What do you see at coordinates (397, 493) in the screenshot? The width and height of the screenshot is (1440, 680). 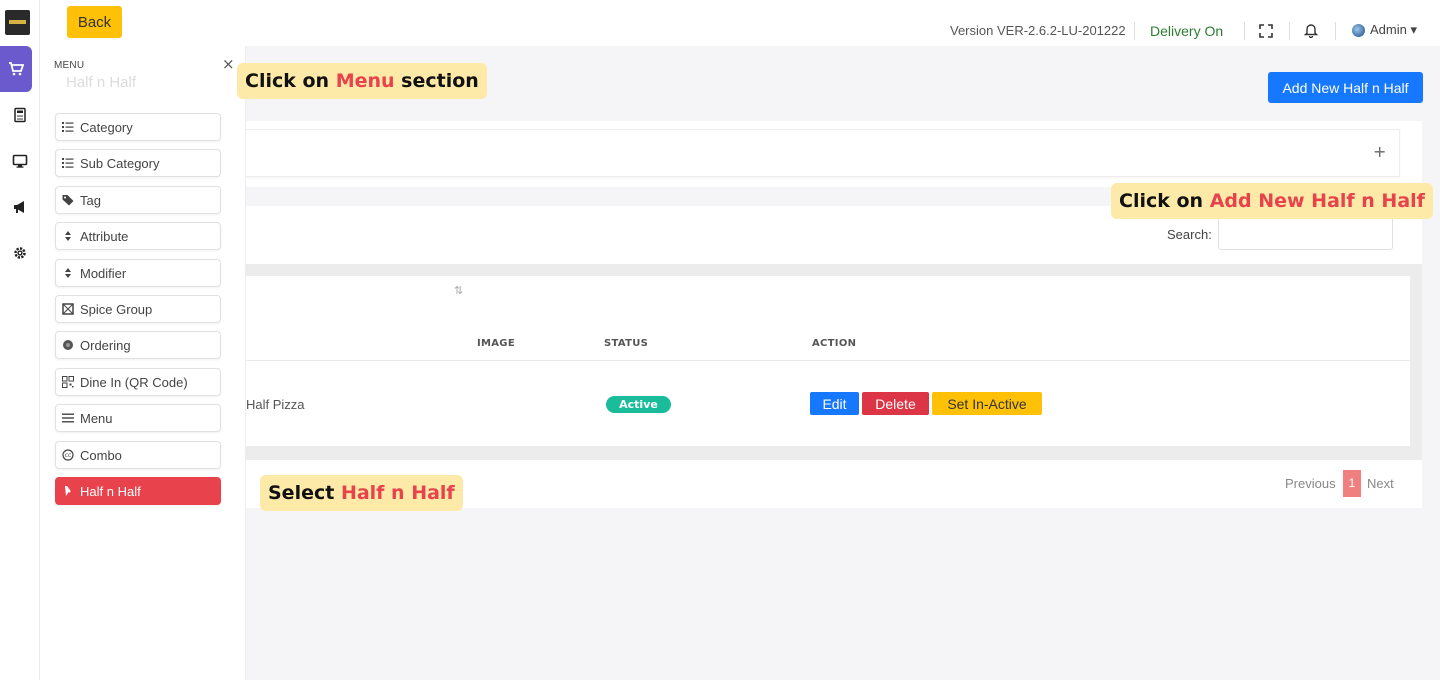 I see `callout-highlight: Half n Half` at bounding box center [397, 493].